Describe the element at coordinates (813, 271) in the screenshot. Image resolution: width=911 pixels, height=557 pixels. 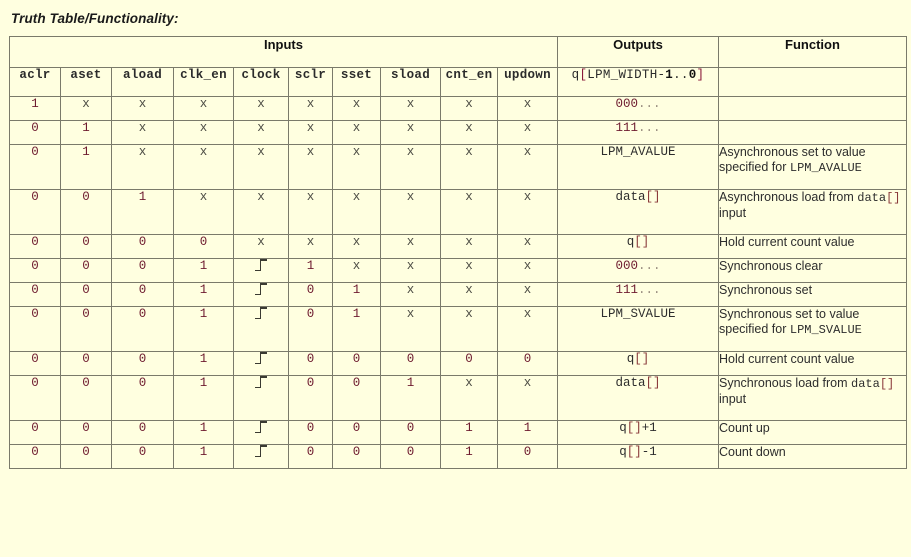
I see `cell-function: Synchronous clear` at that location.